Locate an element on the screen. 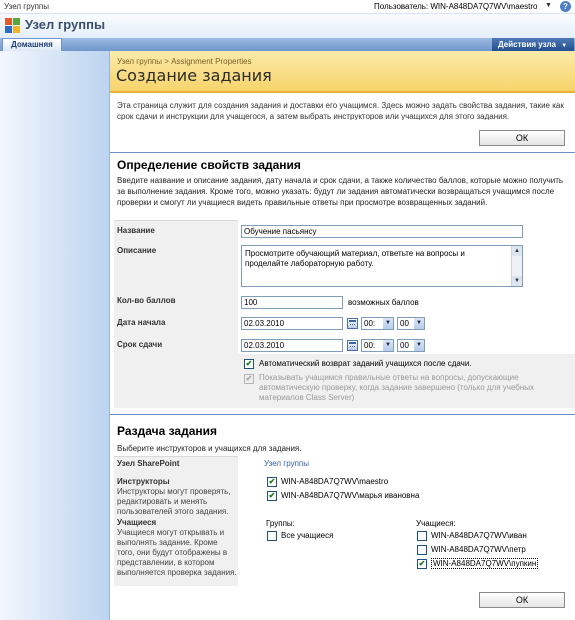  due-hour-value: 00: is located at coordinates (370, 345).